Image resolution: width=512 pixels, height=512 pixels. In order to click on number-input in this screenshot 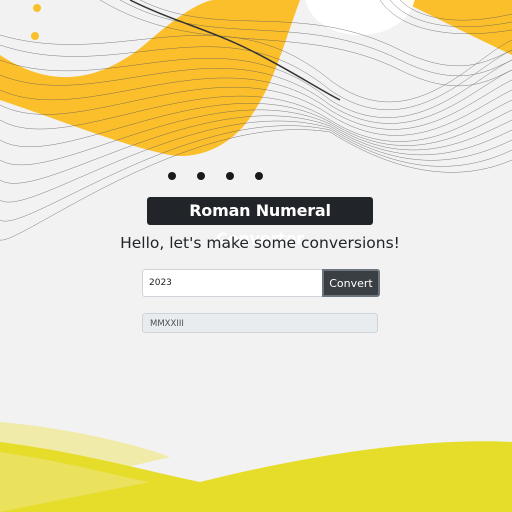, I will do `click(232, 283)`.